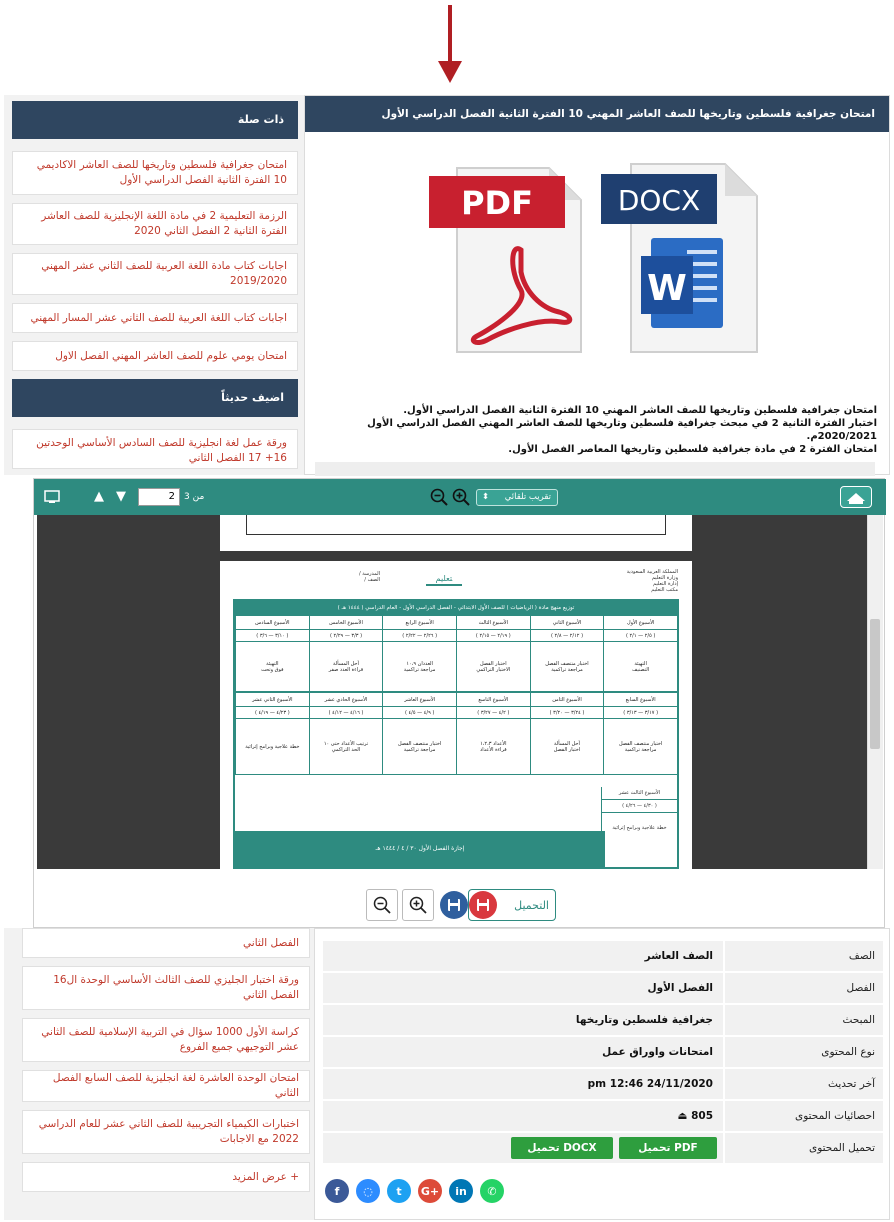  Describe the element at coordinates (399, 1191) in the screenshot. I see `twitter-icon: t` at that location.